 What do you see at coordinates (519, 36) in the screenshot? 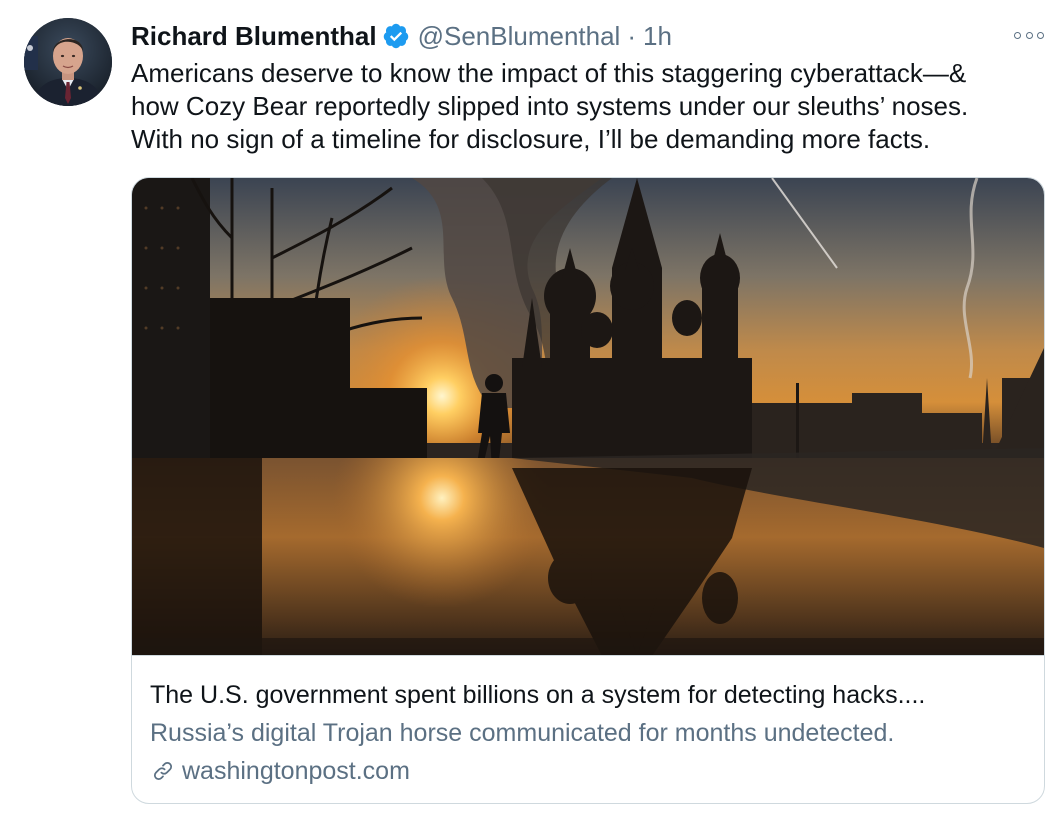
I see `author-handle: @SenBlumenthal` at bounding box center [519, 36].